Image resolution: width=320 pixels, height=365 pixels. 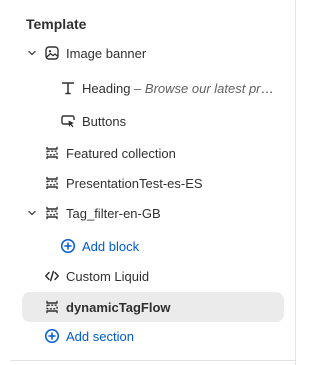 What do you see at coordinates (100, 336) in the screenshot?
I see `add-section-label: Add section` at bounding box center [100, 336].